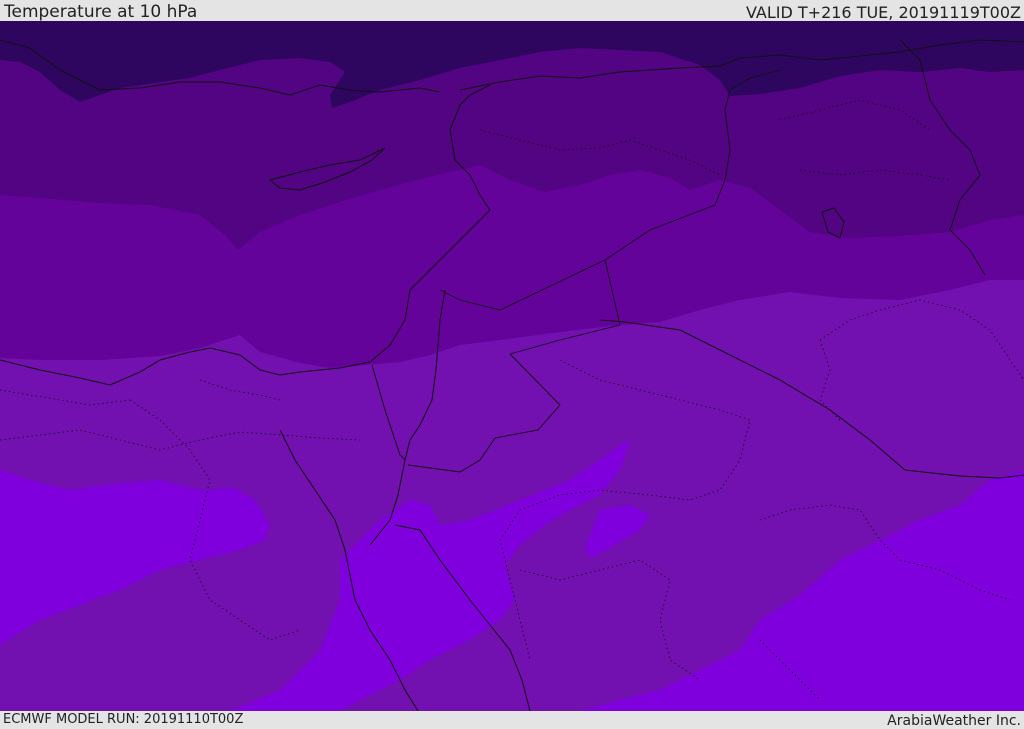  What do you see at coordinates (883, 12) in the screenshot?
I see `valid-time: VALID T+216 TUE, 20191119T00Z` at bounding box center [883, 12].